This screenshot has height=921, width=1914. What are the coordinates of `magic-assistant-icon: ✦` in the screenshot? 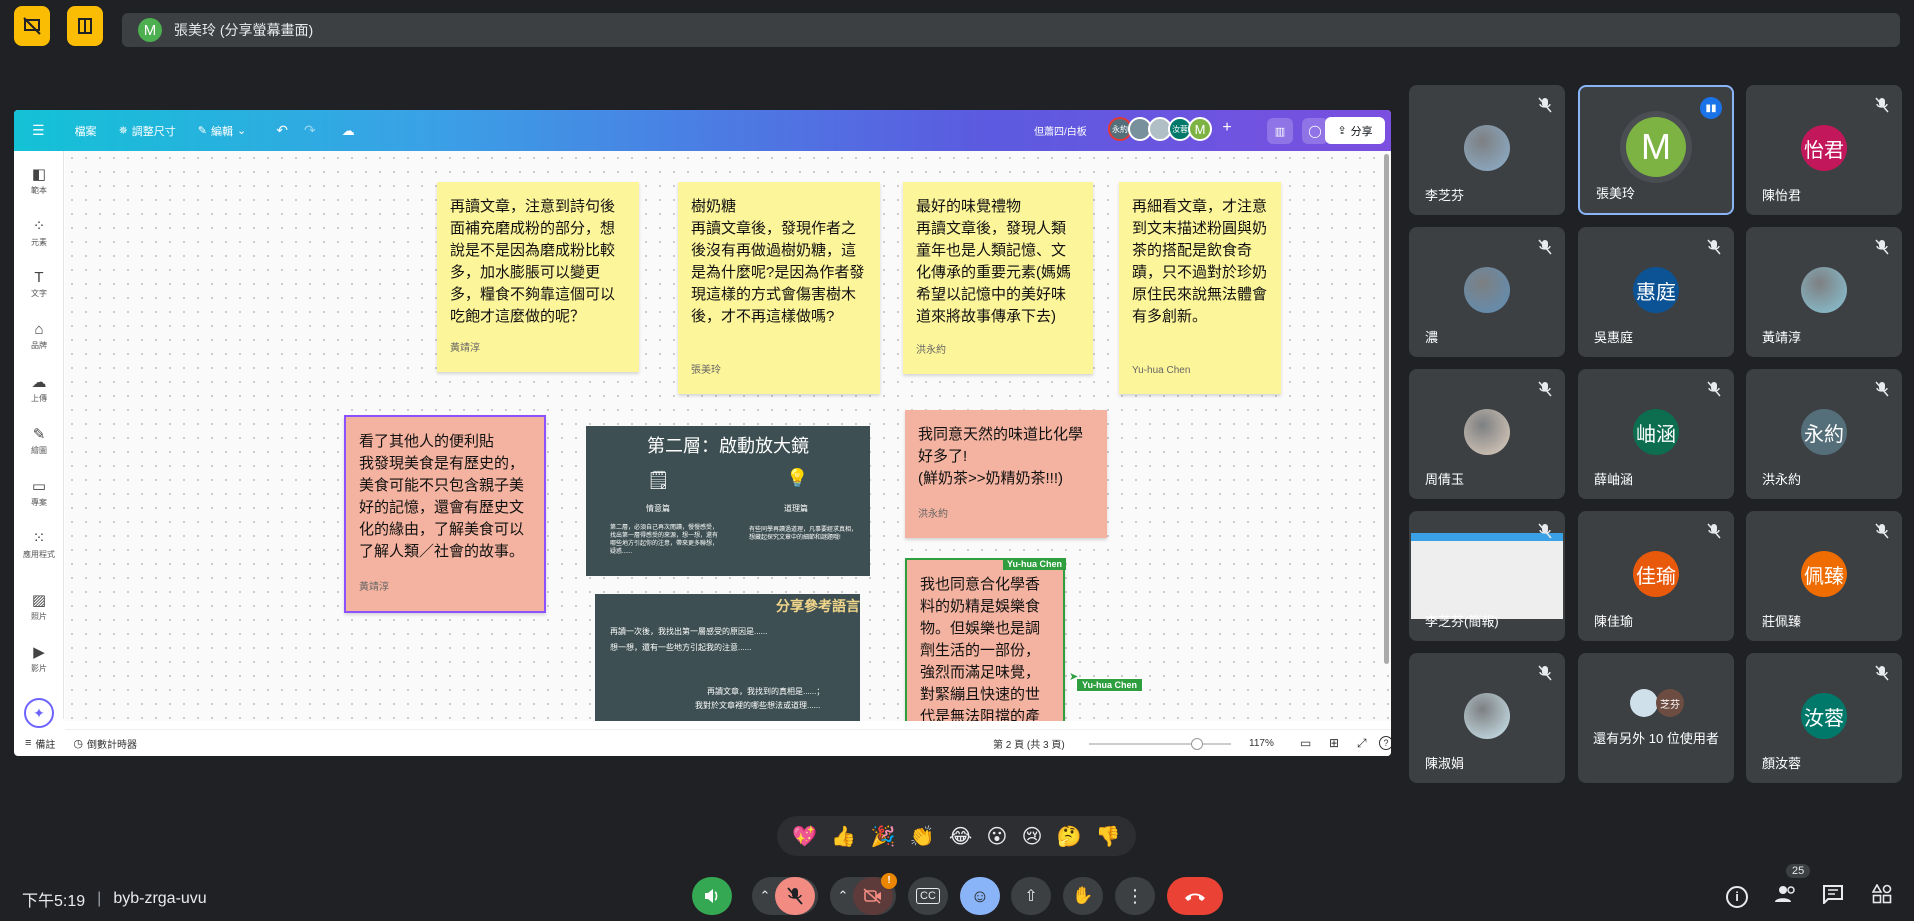 It's located at (39, 713).